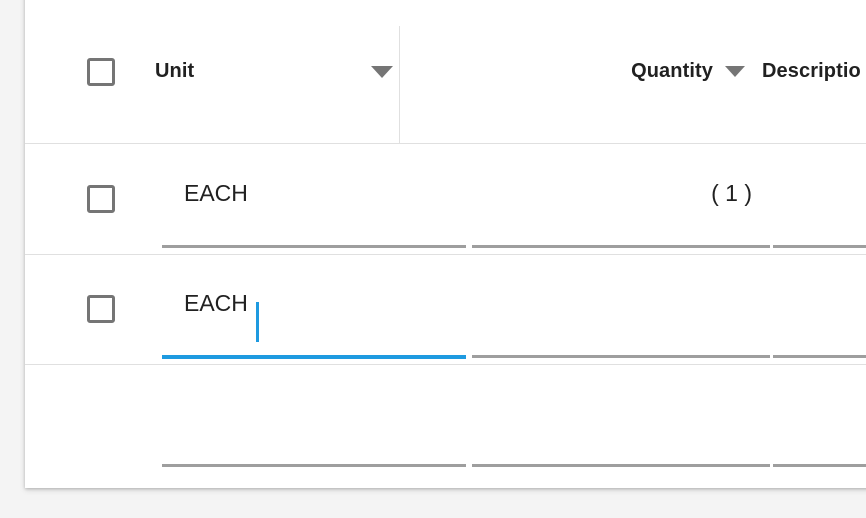 This screenshot has width=866, height=518. What do you see at coordinates (621, 246) in the screenshot?
I see `field-underline-quantity-row1` at bounding box center [621, 246].